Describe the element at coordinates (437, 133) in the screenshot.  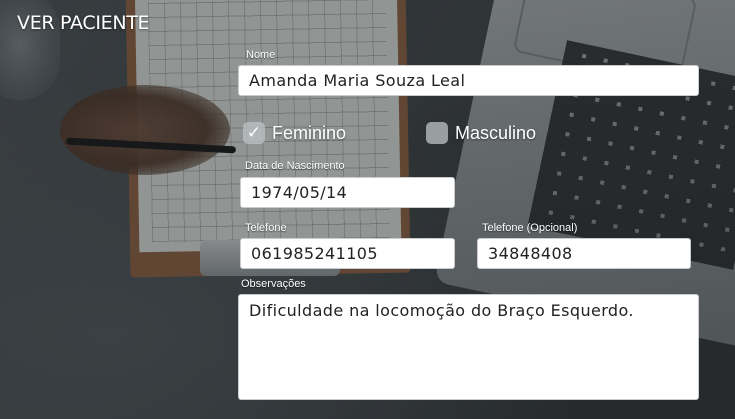
I see `checkbox-empty` at that location.